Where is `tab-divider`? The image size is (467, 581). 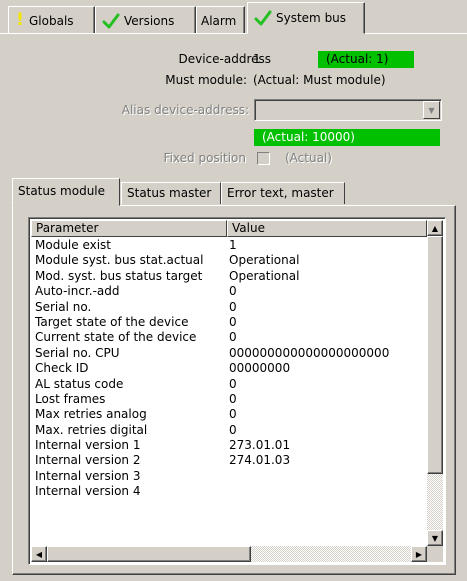 tab-divider is located at coordinates (233, 34).